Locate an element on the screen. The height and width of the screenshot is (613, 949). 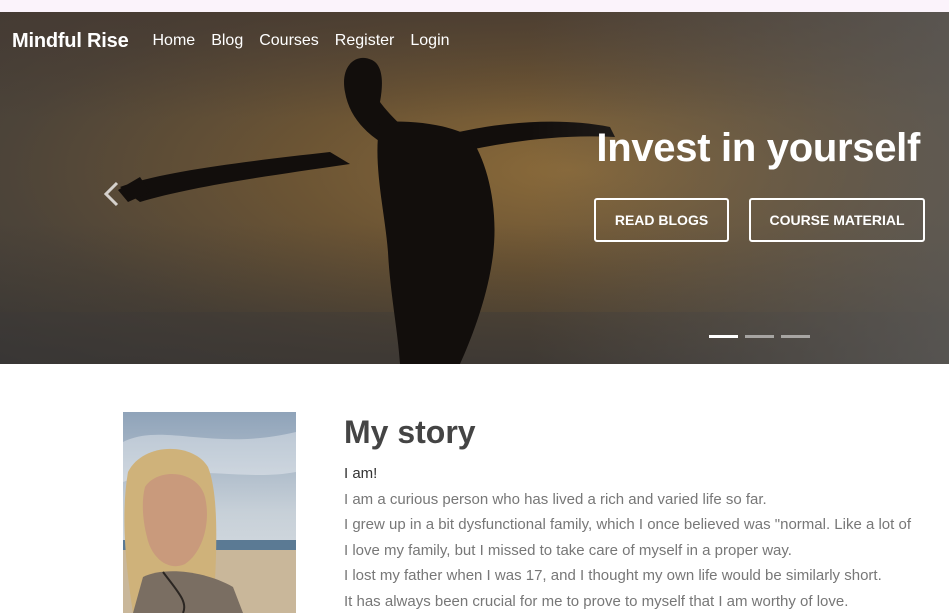
carousel-prev-button is located at coordinates (112, 194).